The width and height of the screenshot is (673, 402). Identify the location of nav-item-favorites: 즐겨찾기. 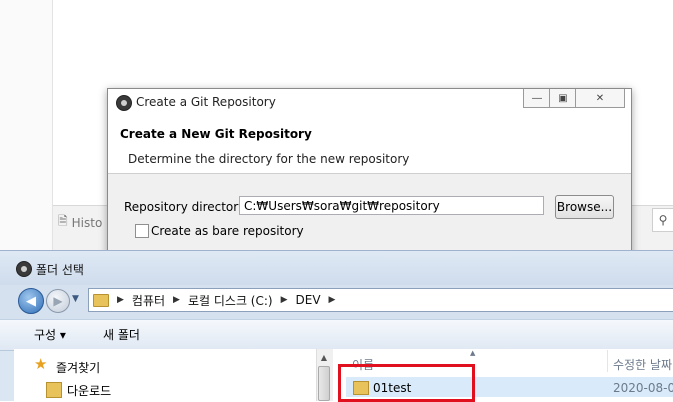
(78, 367).